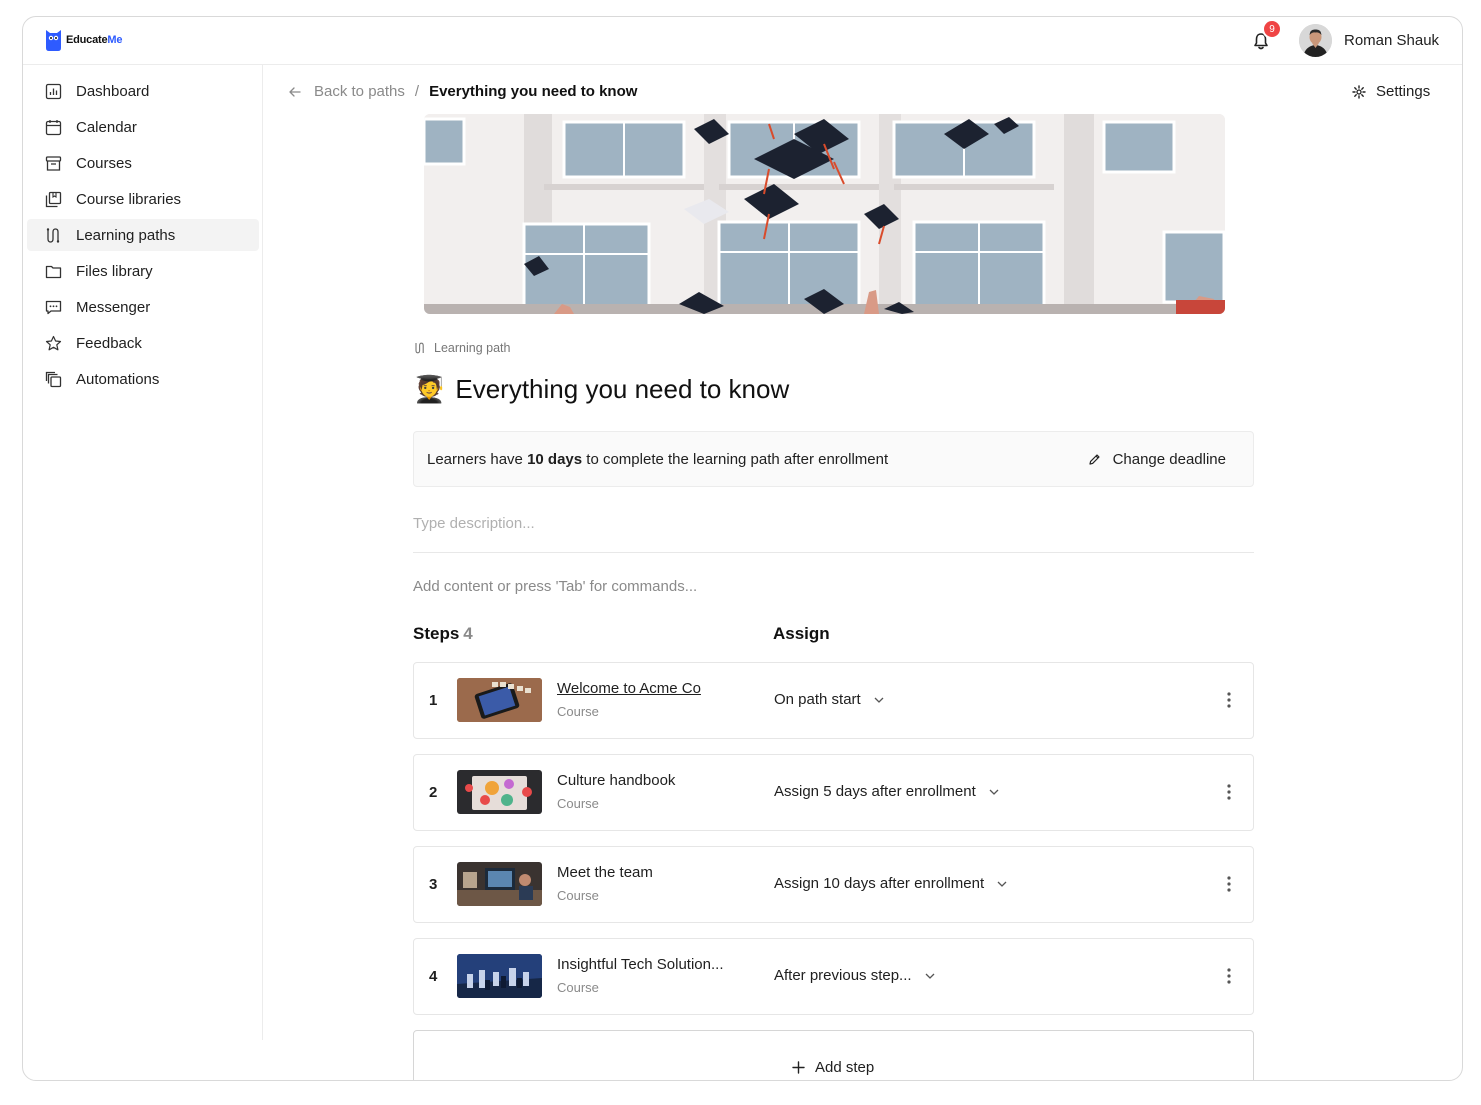 The height and width of the screenshot is (1105, 1481). I want to click on sidebar-item-calendar: Calendar, so click(143, 127).